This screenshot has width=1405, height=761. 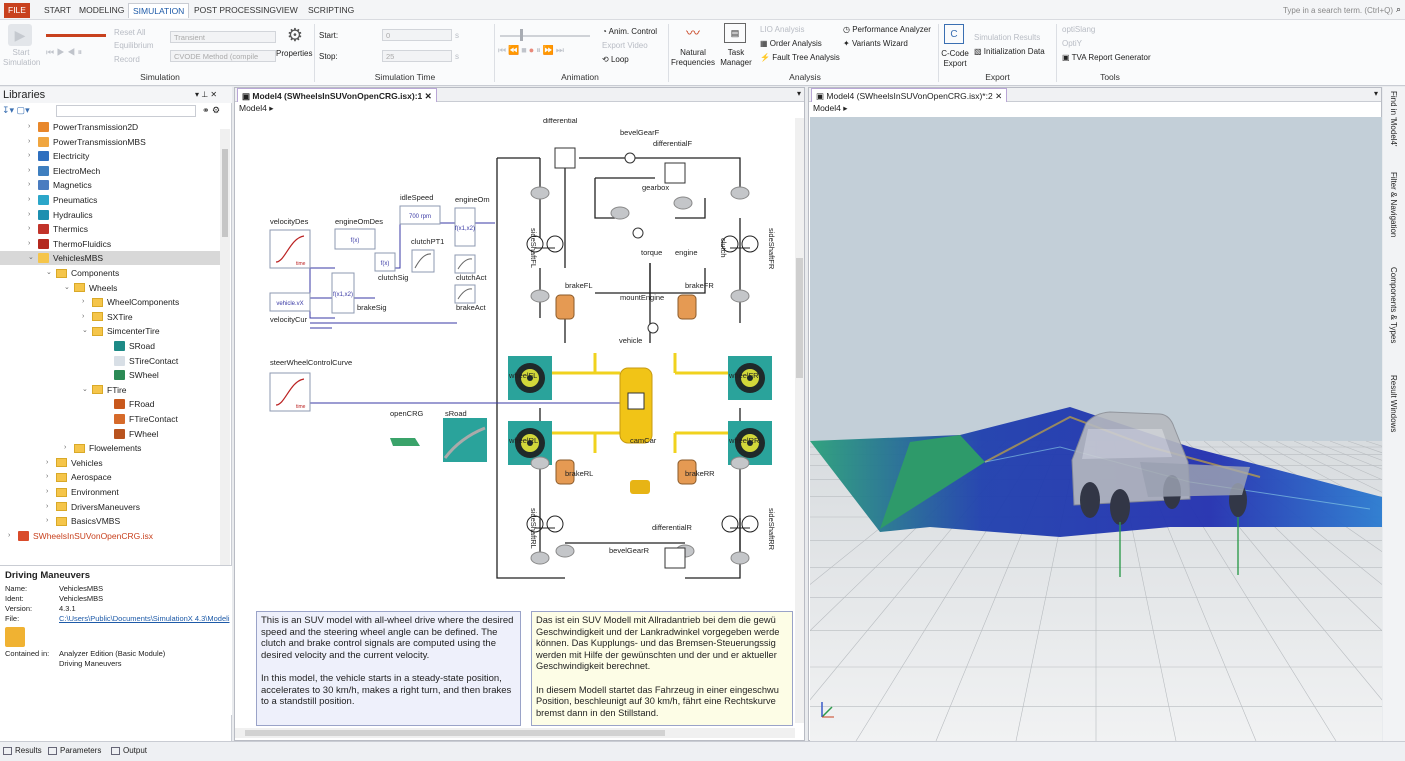 What do you see at coordinates (735, 33) in the screenshot?
I see `task-manager-icon: ▤` at bounding box center [735, 33].